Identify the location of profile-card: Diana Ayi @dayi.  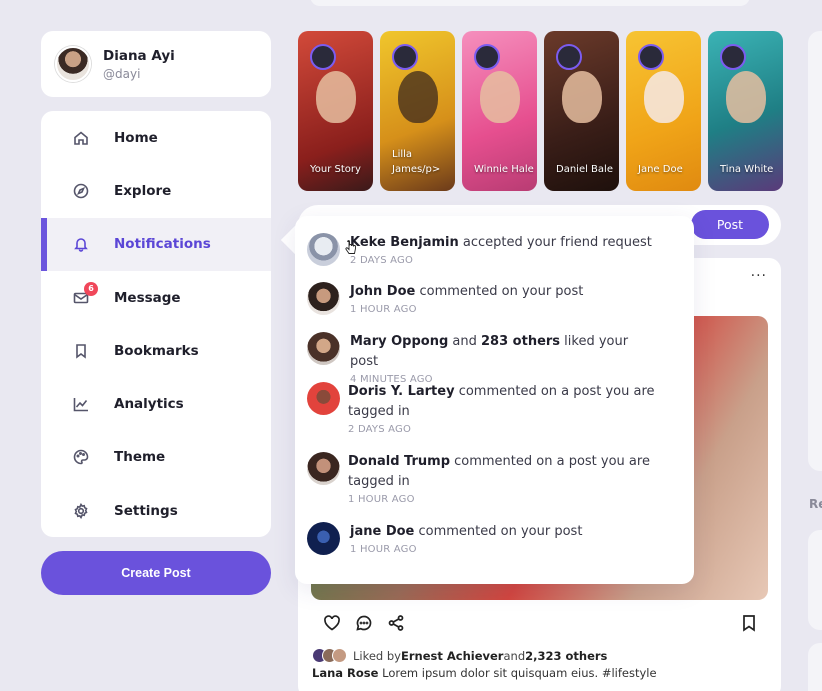
(156, 64).